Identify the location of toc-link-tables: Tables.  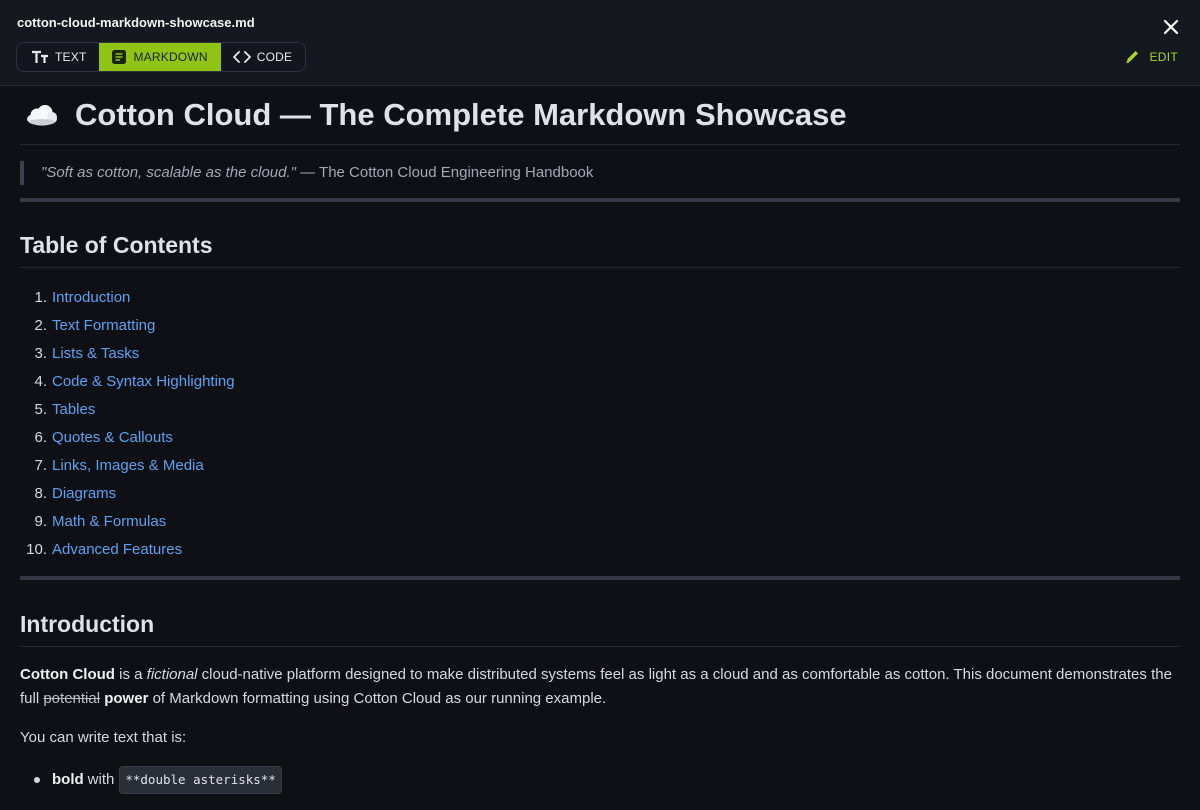
(73, 410).